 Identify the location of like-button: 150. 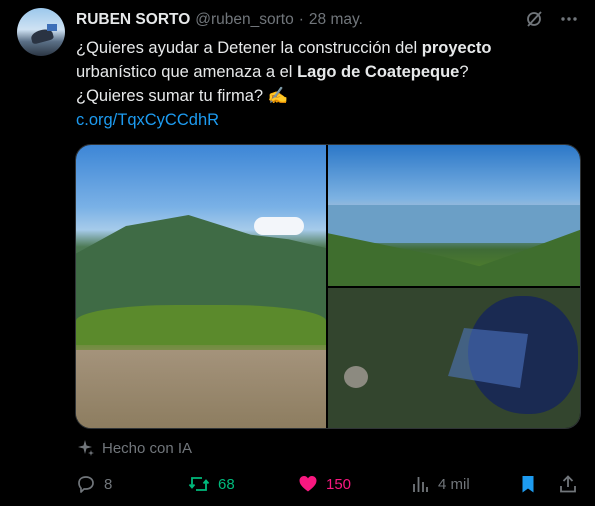
(324, 484).